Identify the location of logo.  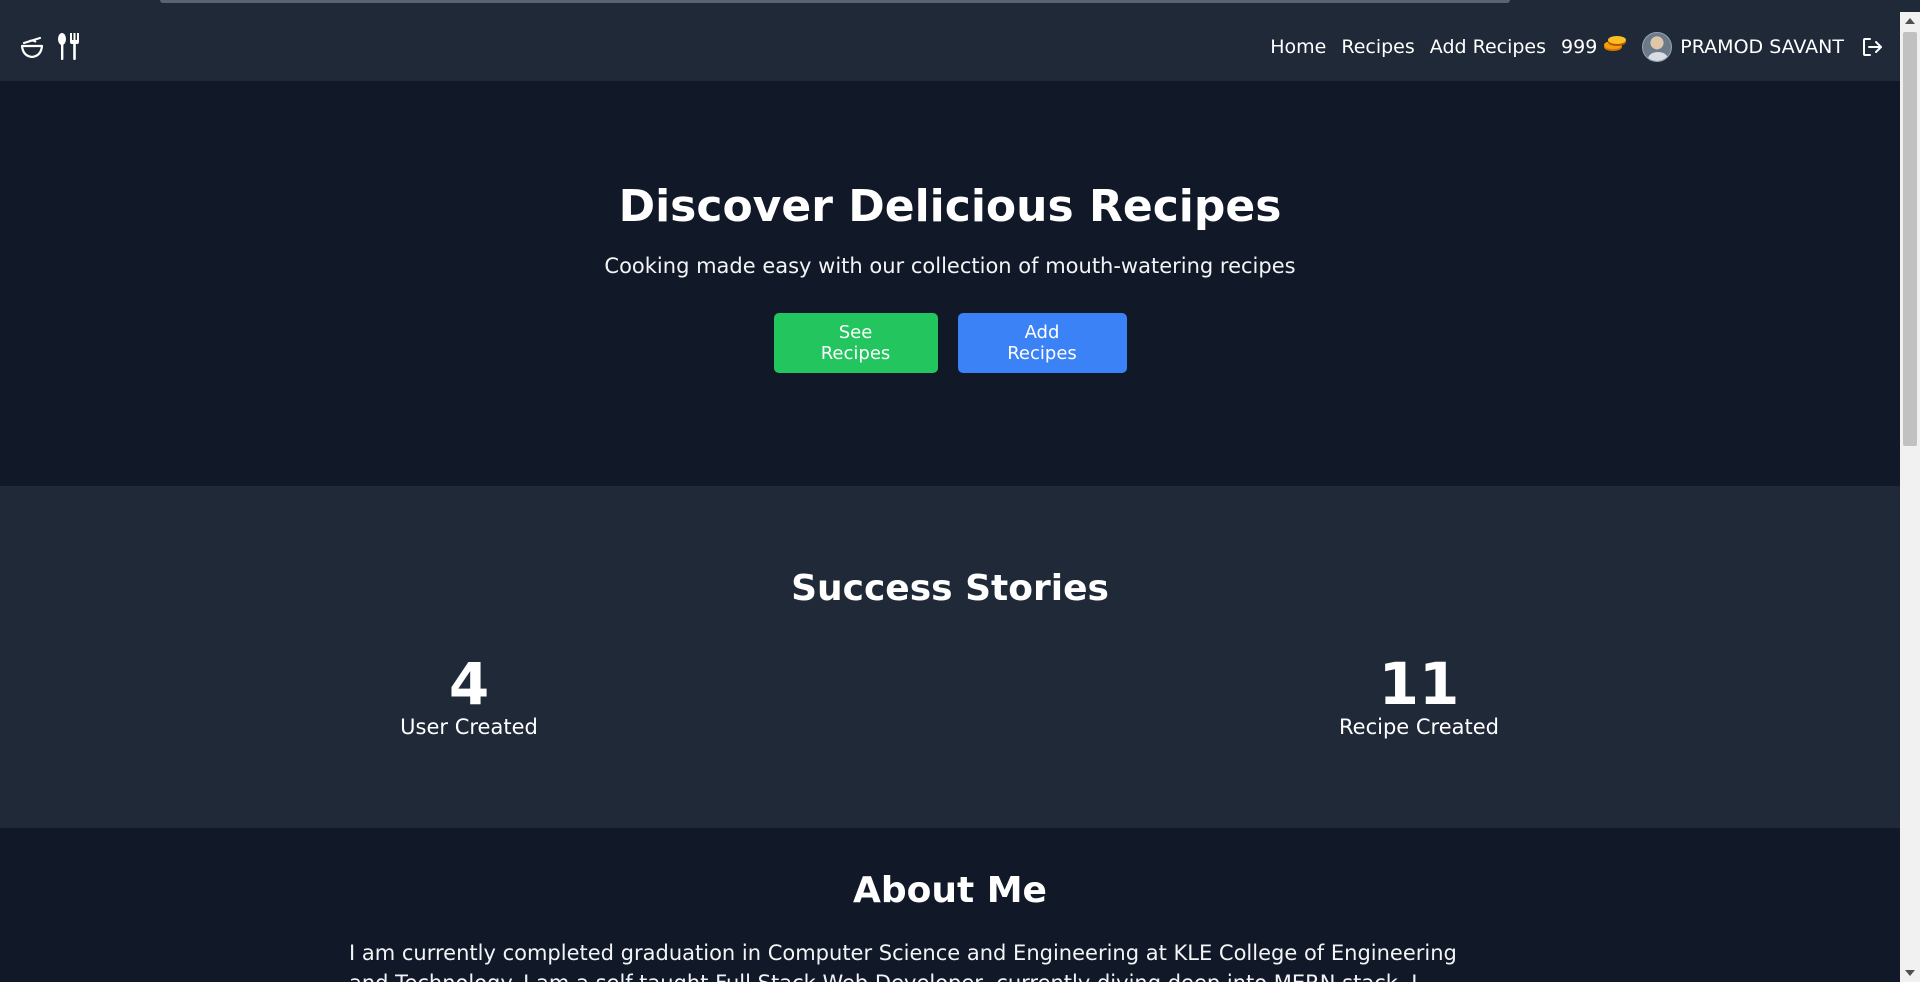
(50, 47).